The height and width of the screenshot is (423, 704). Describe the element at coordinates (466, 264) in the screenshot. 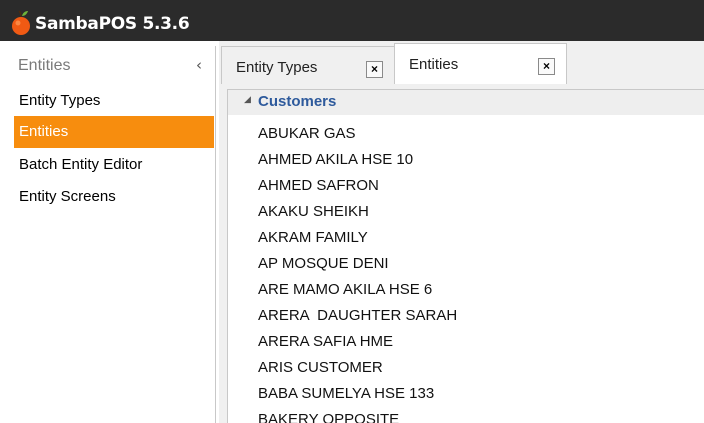

I see `list-item: AP MOSQUE DENI` at that location.